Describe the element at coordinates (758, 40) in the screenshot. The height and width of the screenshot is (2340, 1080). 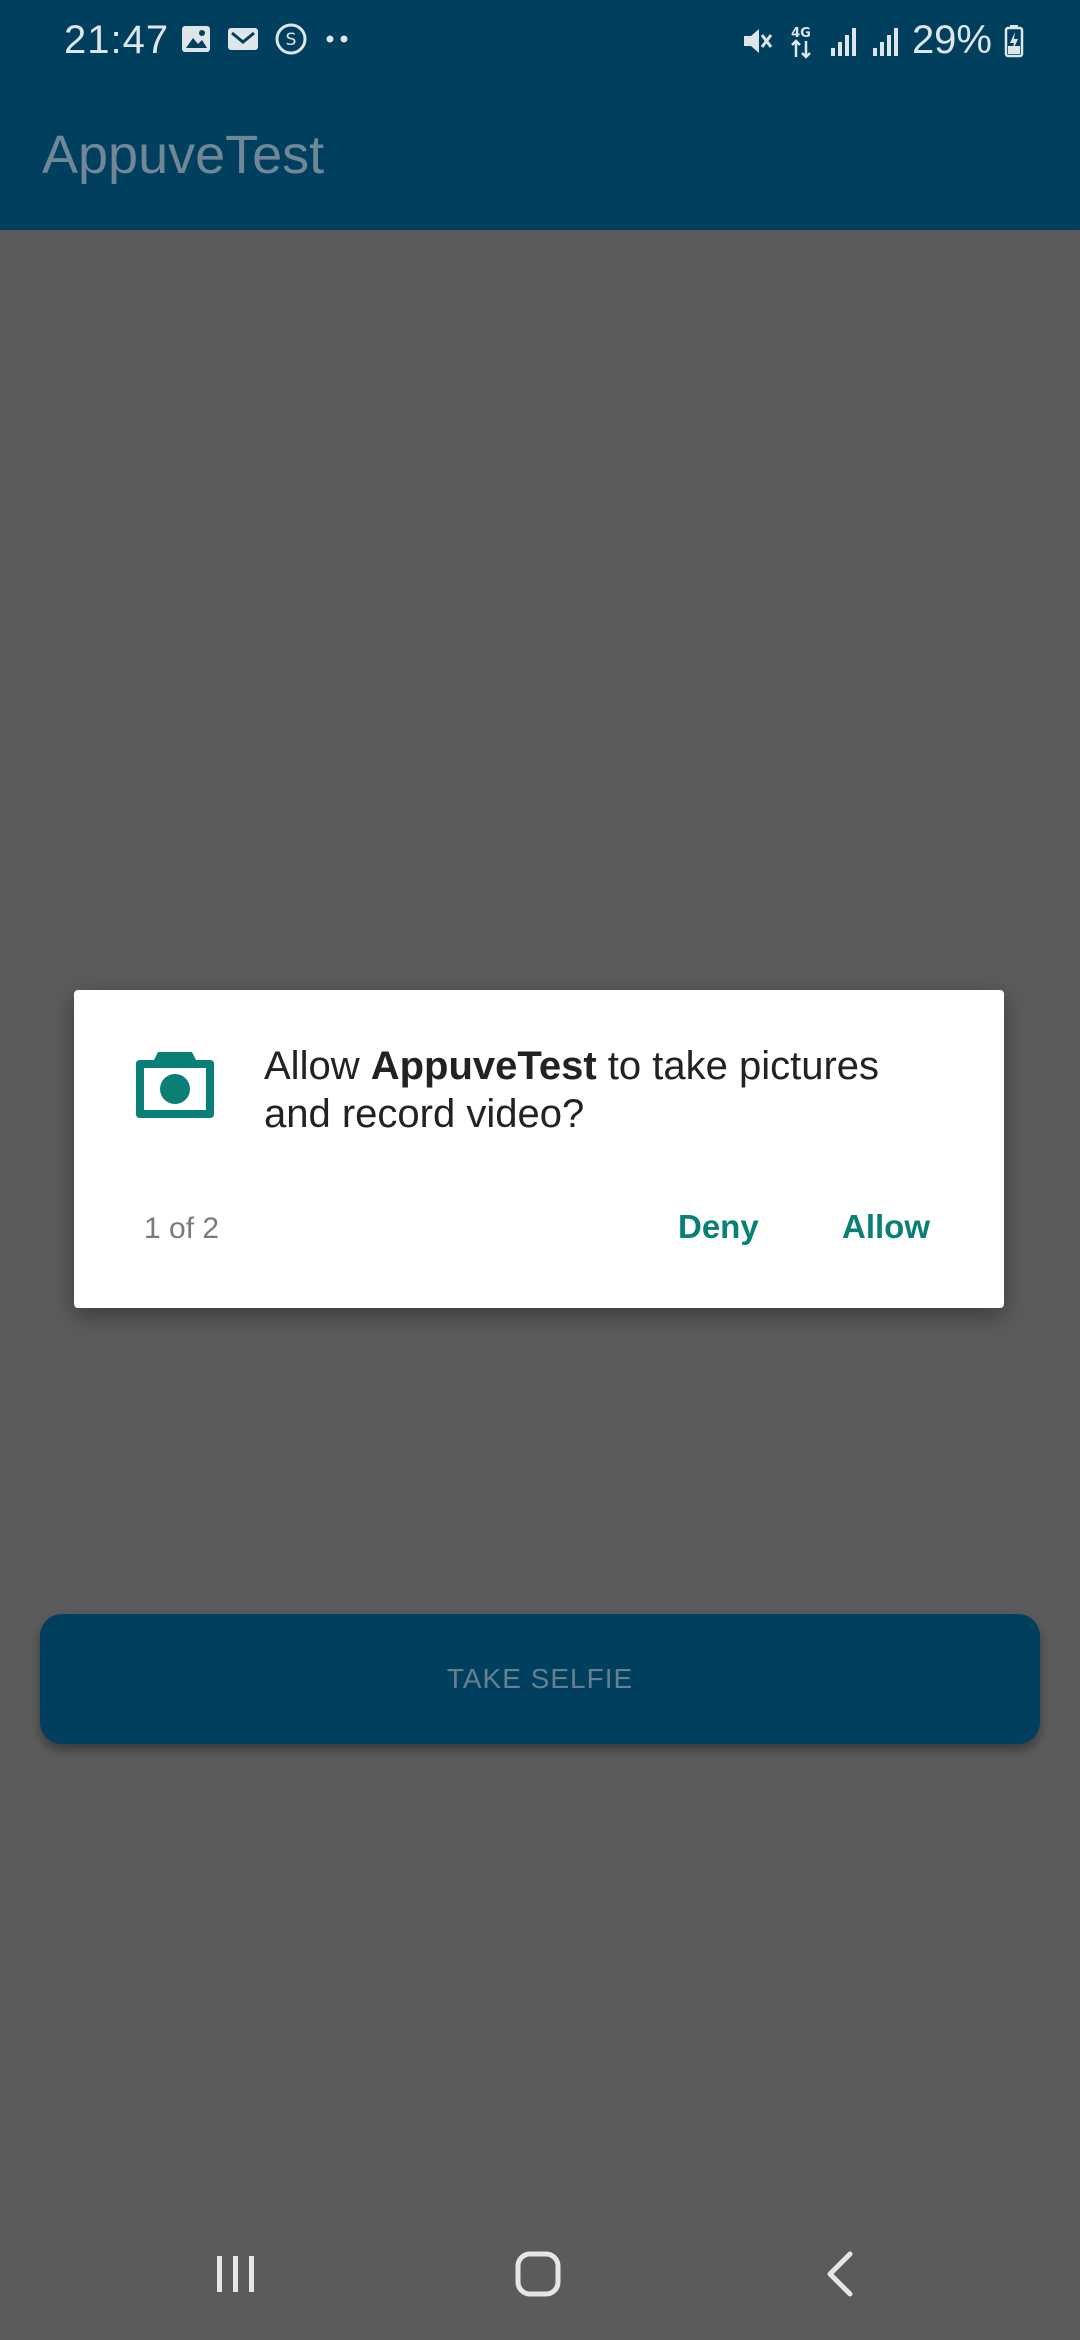
I see `mute-icon` at that location.